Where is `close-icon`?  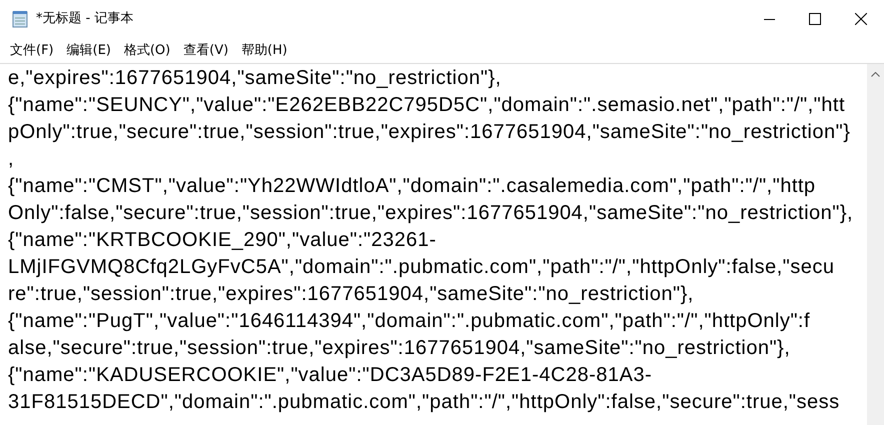 close-icon is located at coordinates (861, 19).